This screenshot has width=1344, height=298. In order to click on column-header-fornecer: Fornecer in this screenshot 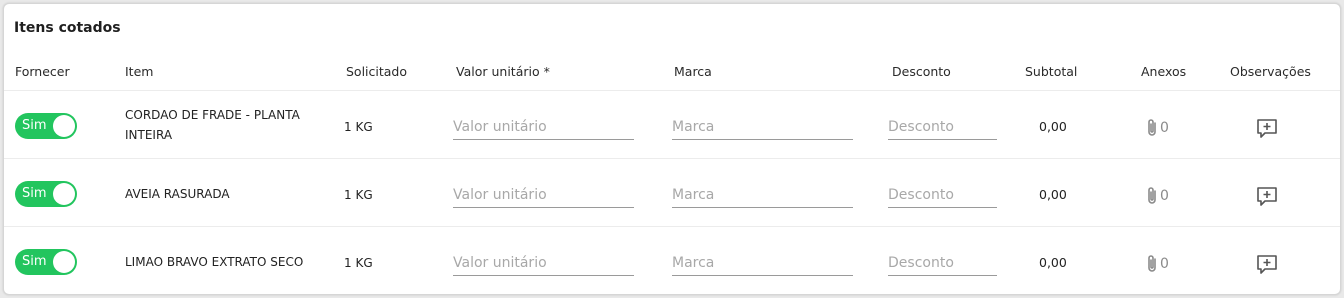, I will do `click(42, 71)`.